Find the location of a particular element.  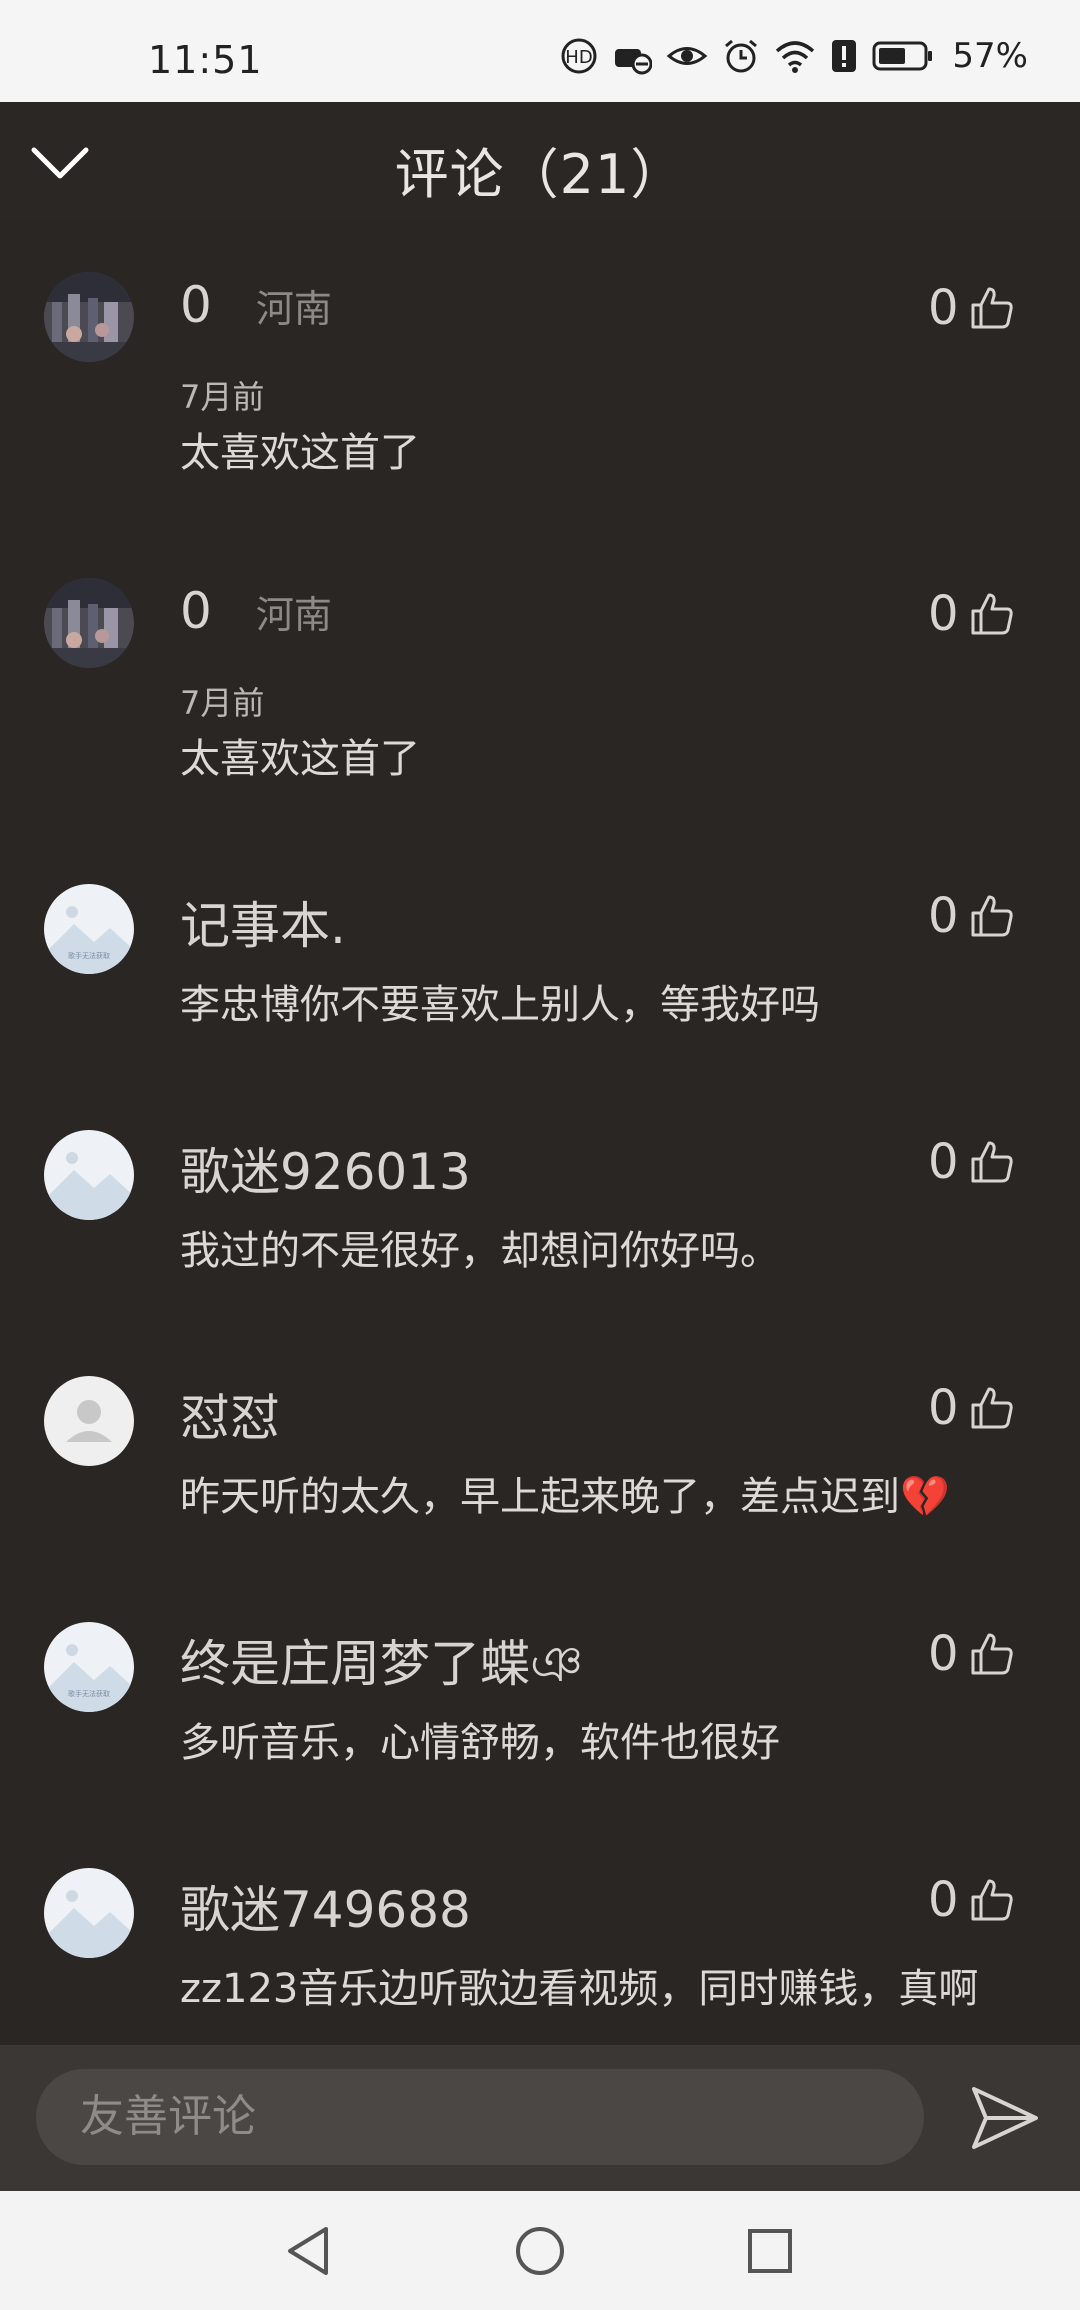

svg-text: HD is located at coordinates (579, 57).